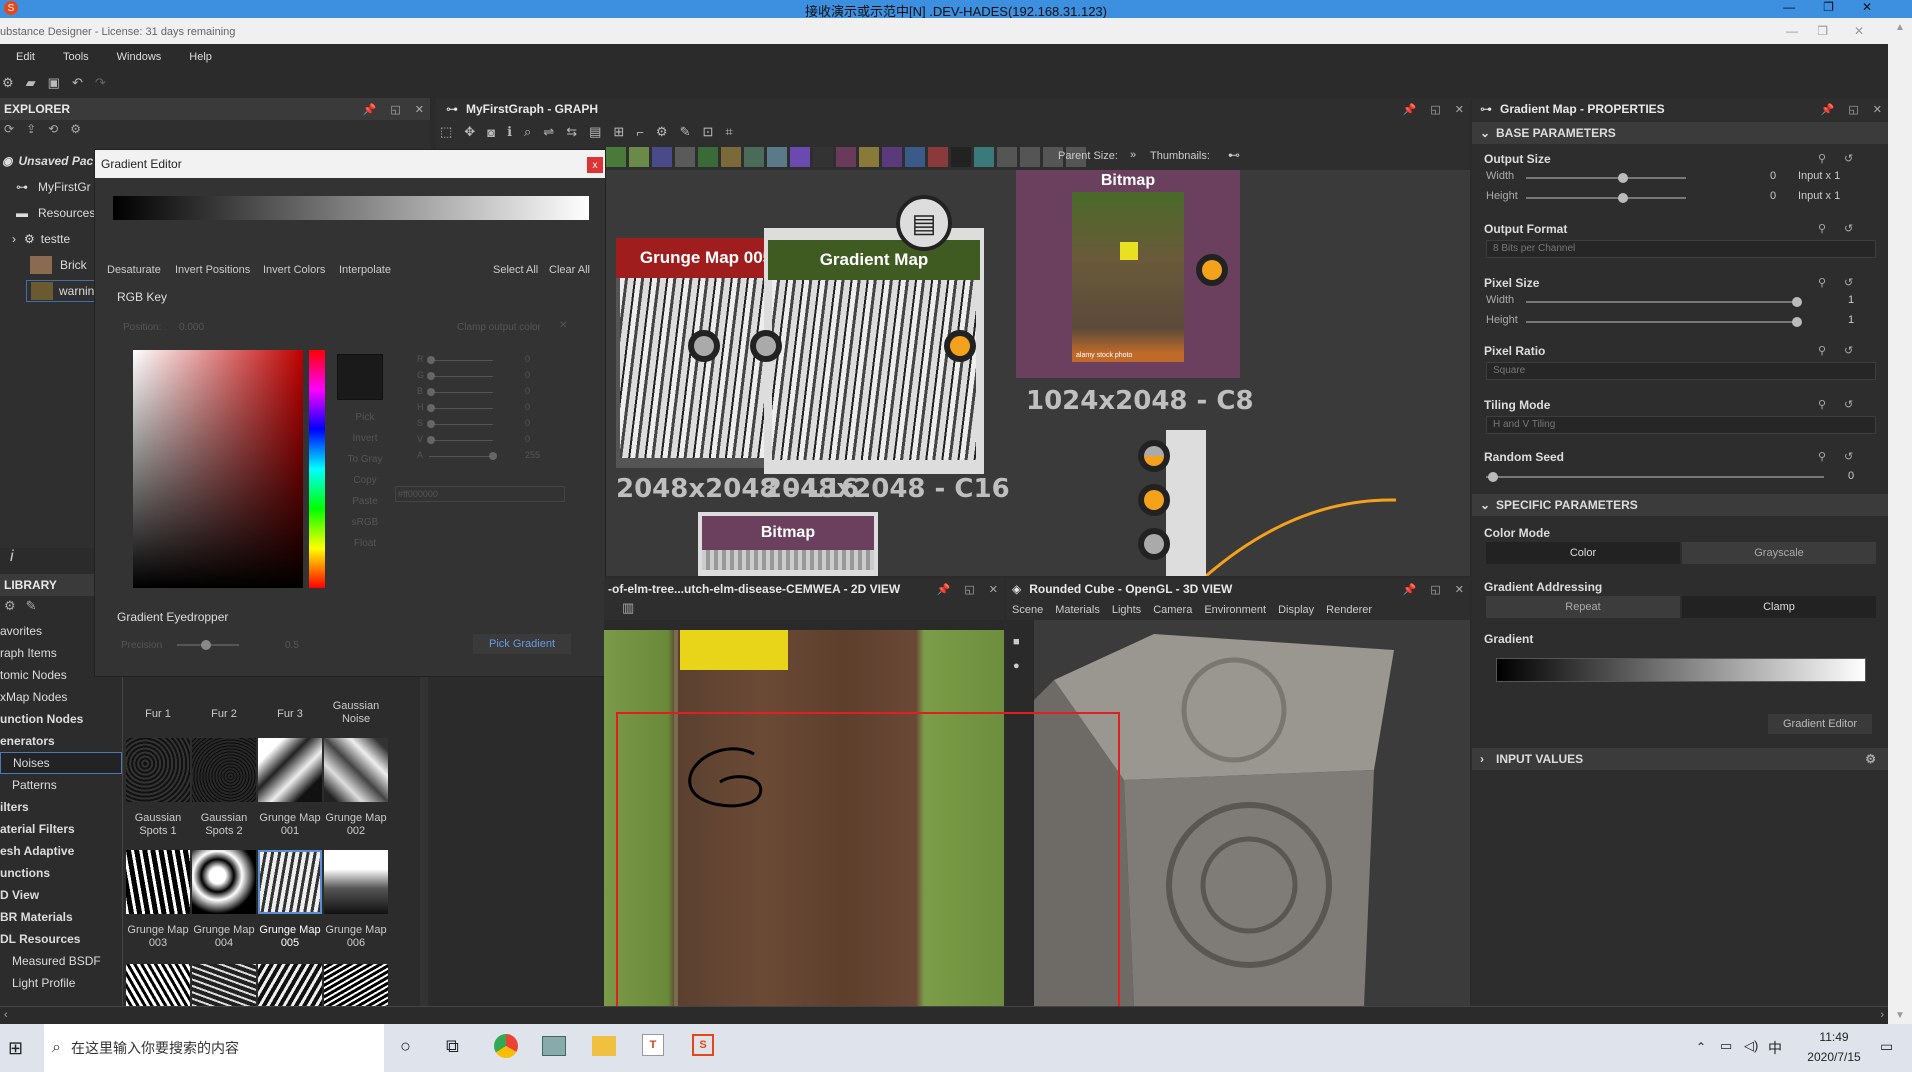 This screenshot has width=1912, height=1072. What do you see at coordinates (63, 291) in the screenshot?
I see `tree-item-warning-bitmap: warnin` at bounding box center [63, 291].